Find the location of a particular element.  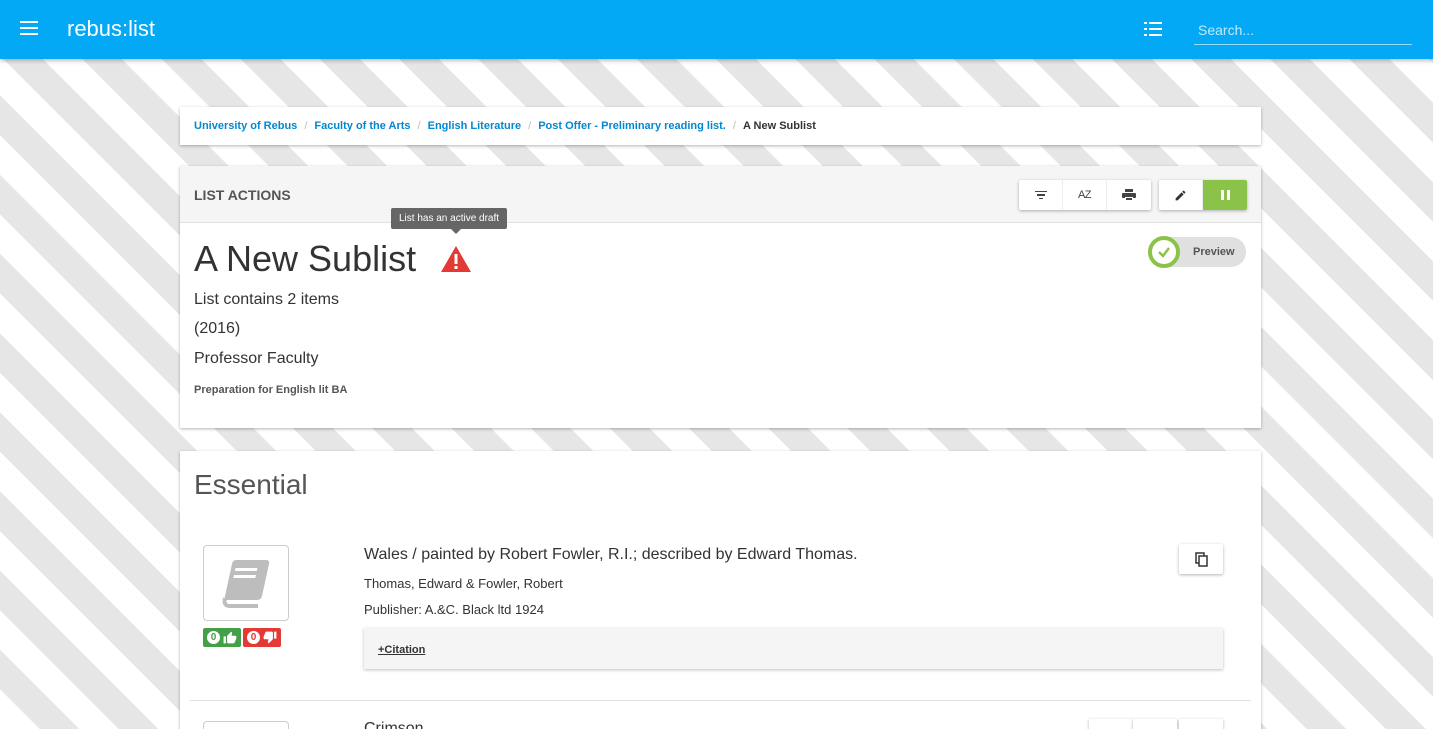

filter-button is located at coordinates (1041, 195).